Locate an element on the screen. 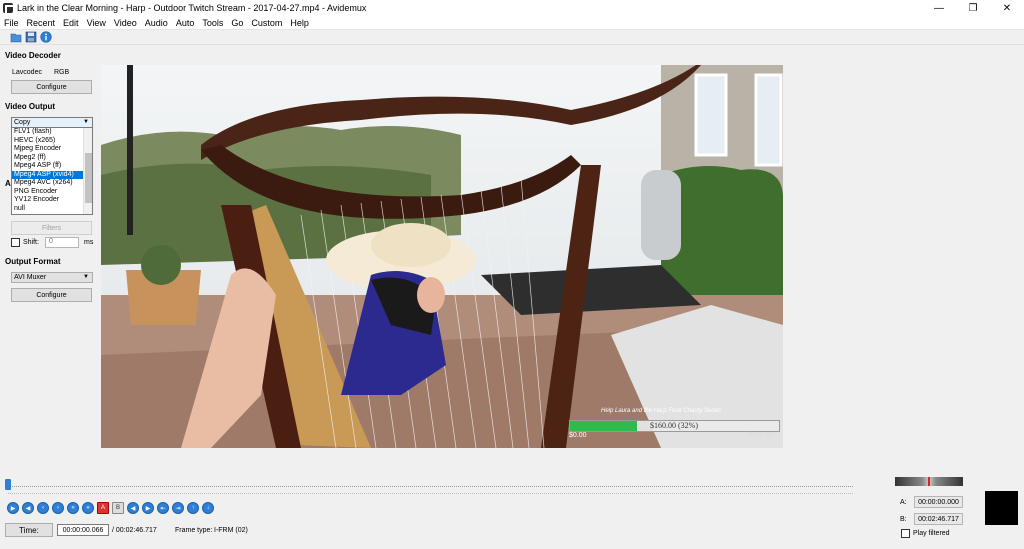 This screenshot has width=1024, height=549. navigation-controls: ▶ ◀ ‹ › « » A B ◀ ▶ ⇤ ⇥ ↑ ↓ is located at coordinates (110, 508).